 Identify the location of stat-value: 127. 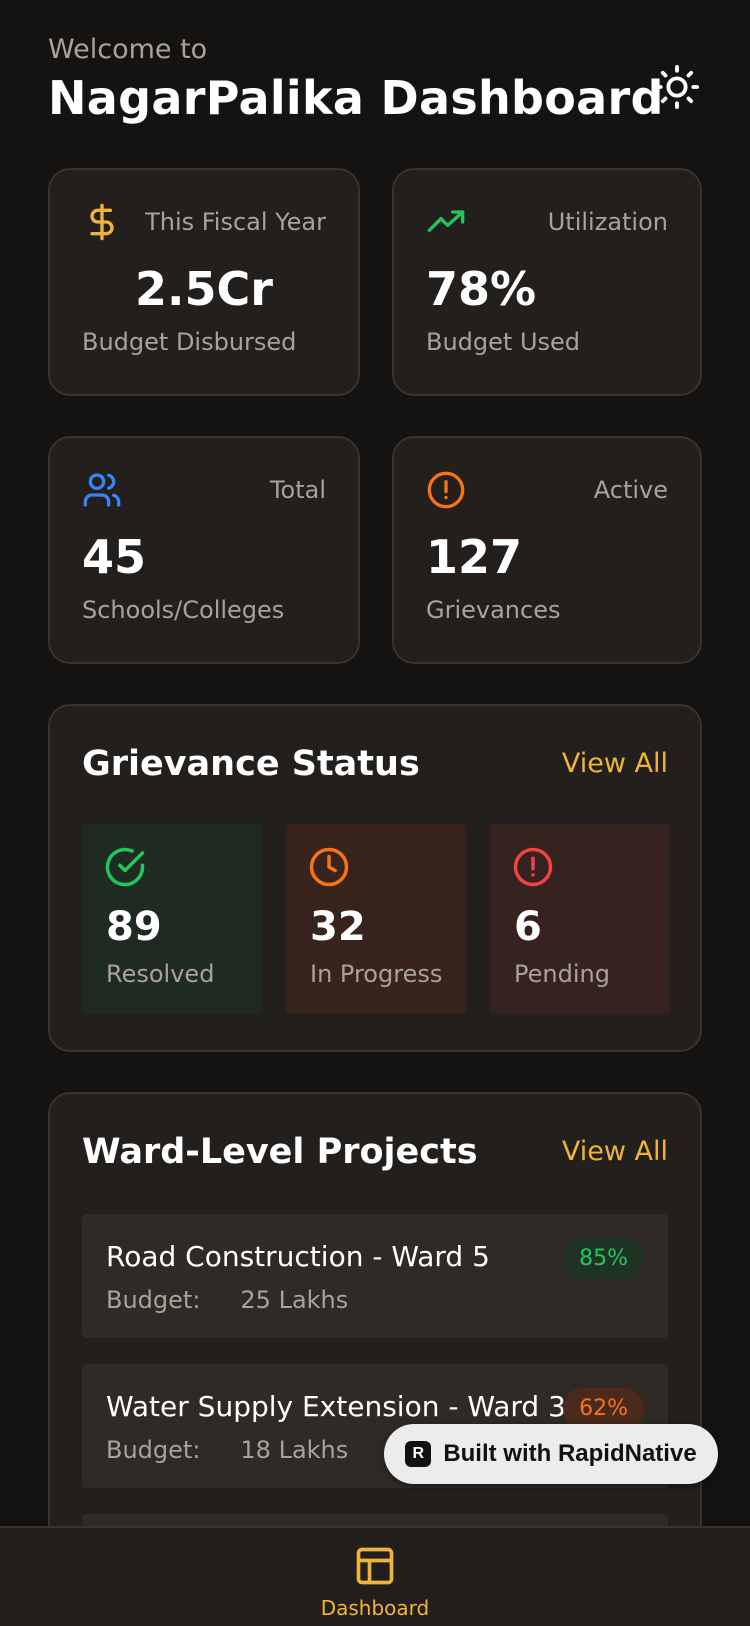
(474, 557).